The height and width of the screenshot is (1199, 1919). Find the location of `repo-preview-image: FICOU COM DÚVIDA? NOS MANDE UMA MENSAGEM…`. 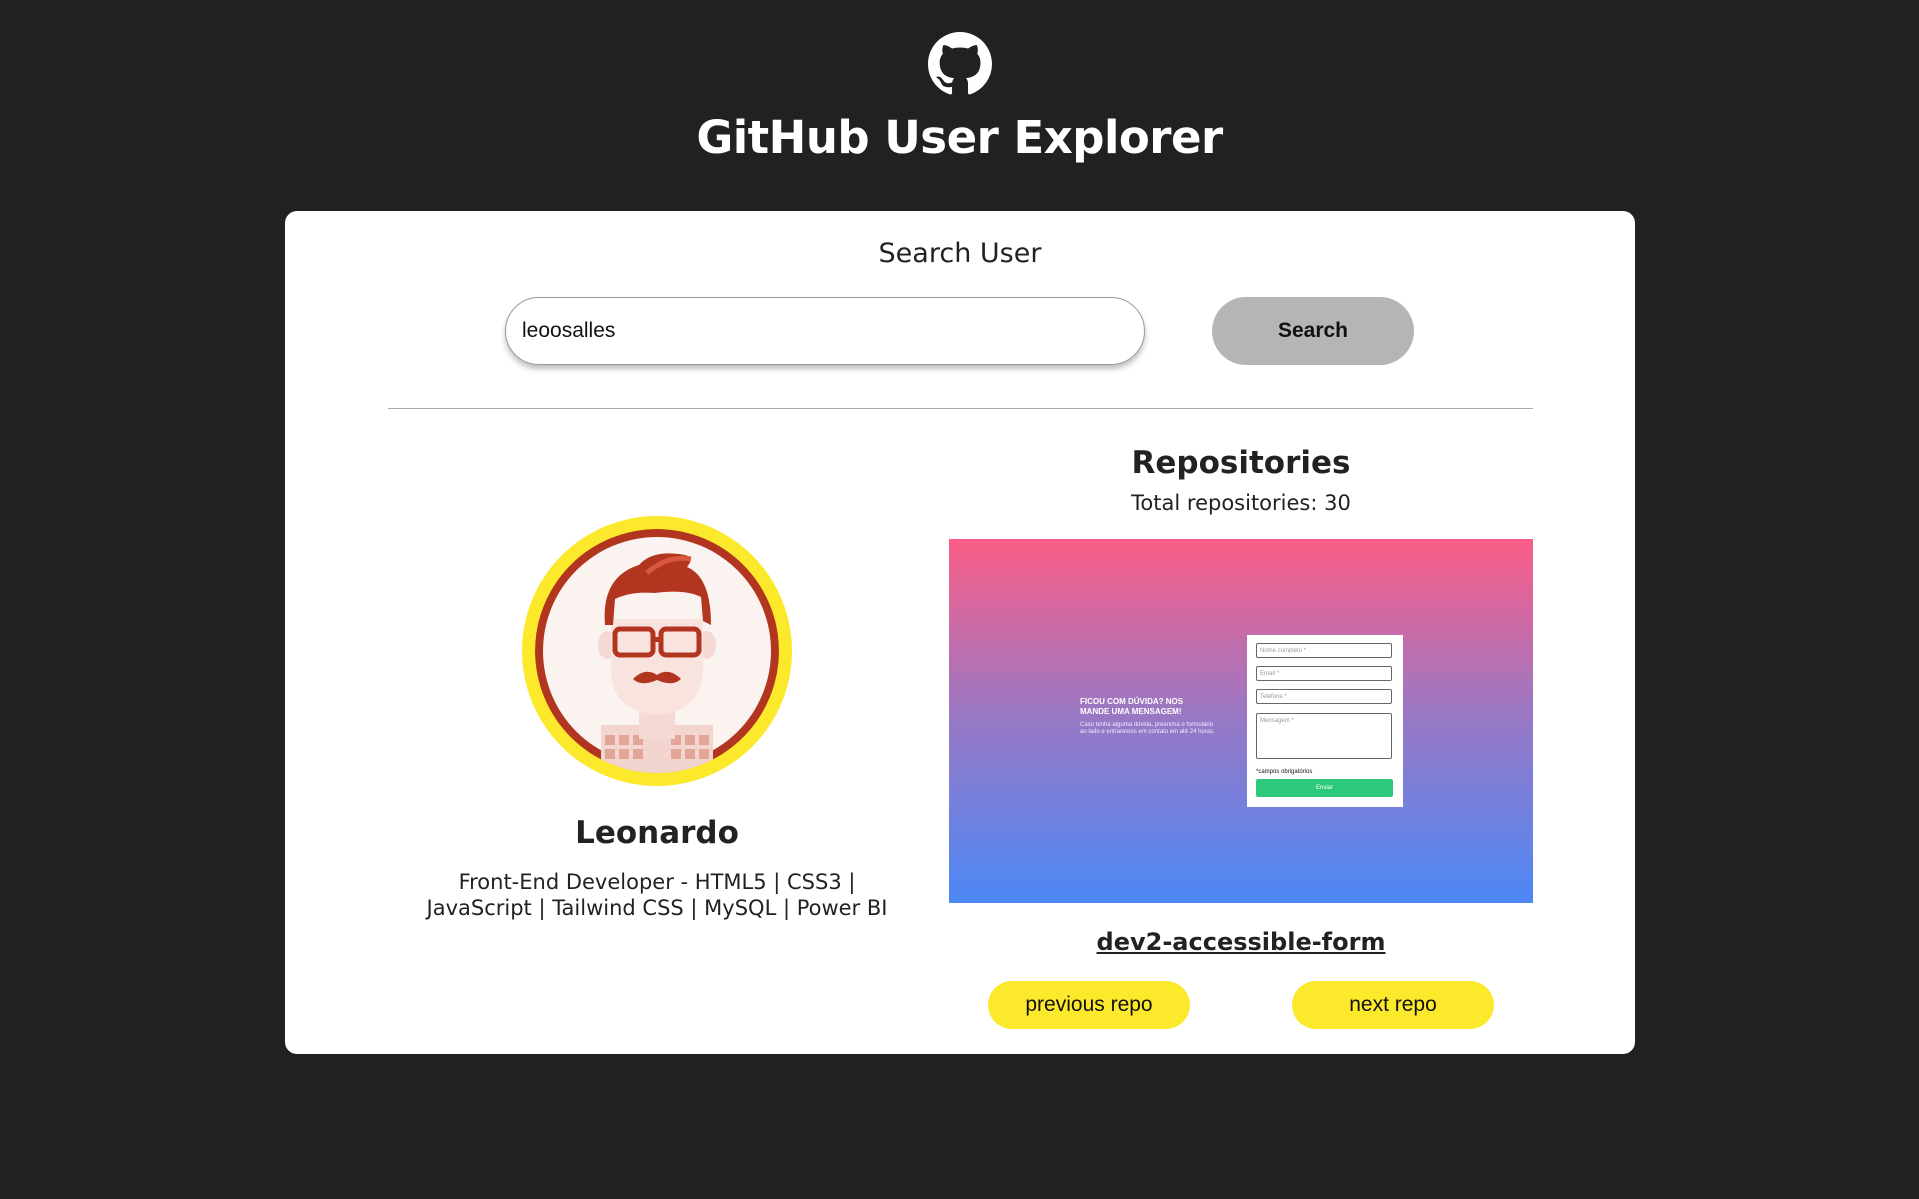

repo-preview-image: FICOU COM DÚVIDA? NOS MANDE UMA MENSAGEM… is located at coordinates (1241, 721).